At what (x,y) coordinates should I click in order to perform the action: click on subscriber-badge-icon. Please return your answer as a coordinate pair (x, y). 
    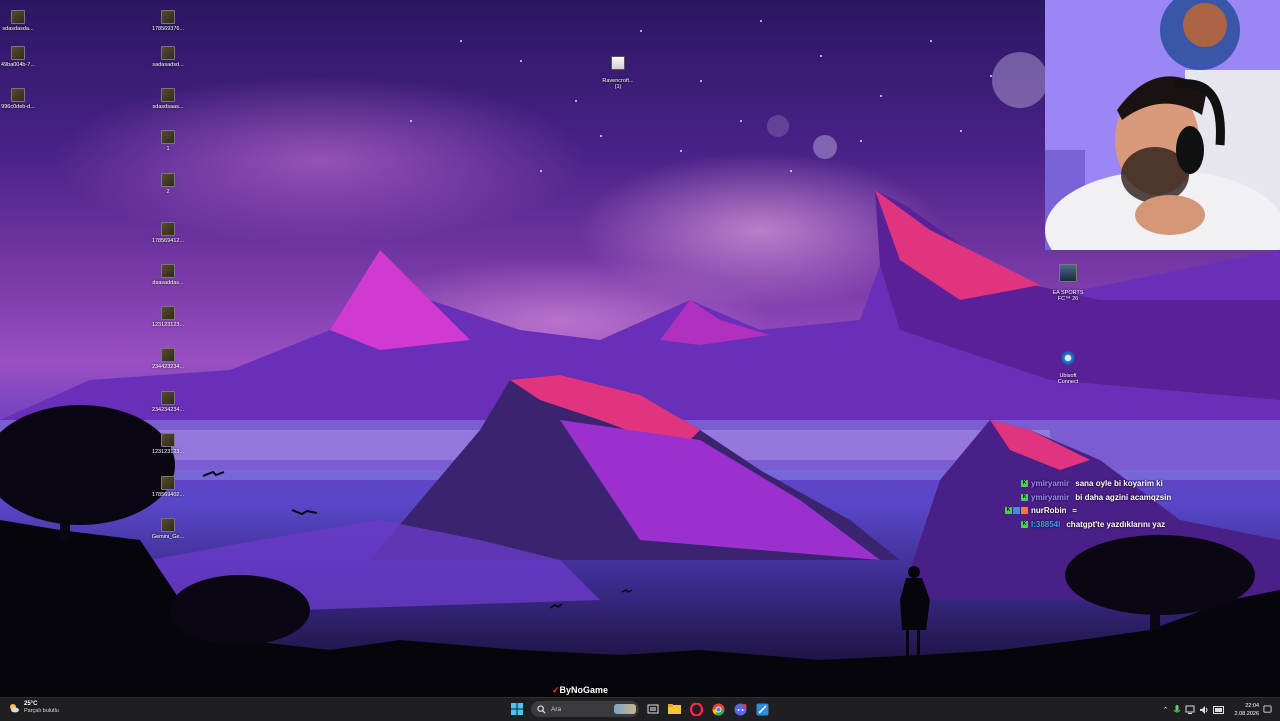
    Looking at the image, I should click on (1016, 511).